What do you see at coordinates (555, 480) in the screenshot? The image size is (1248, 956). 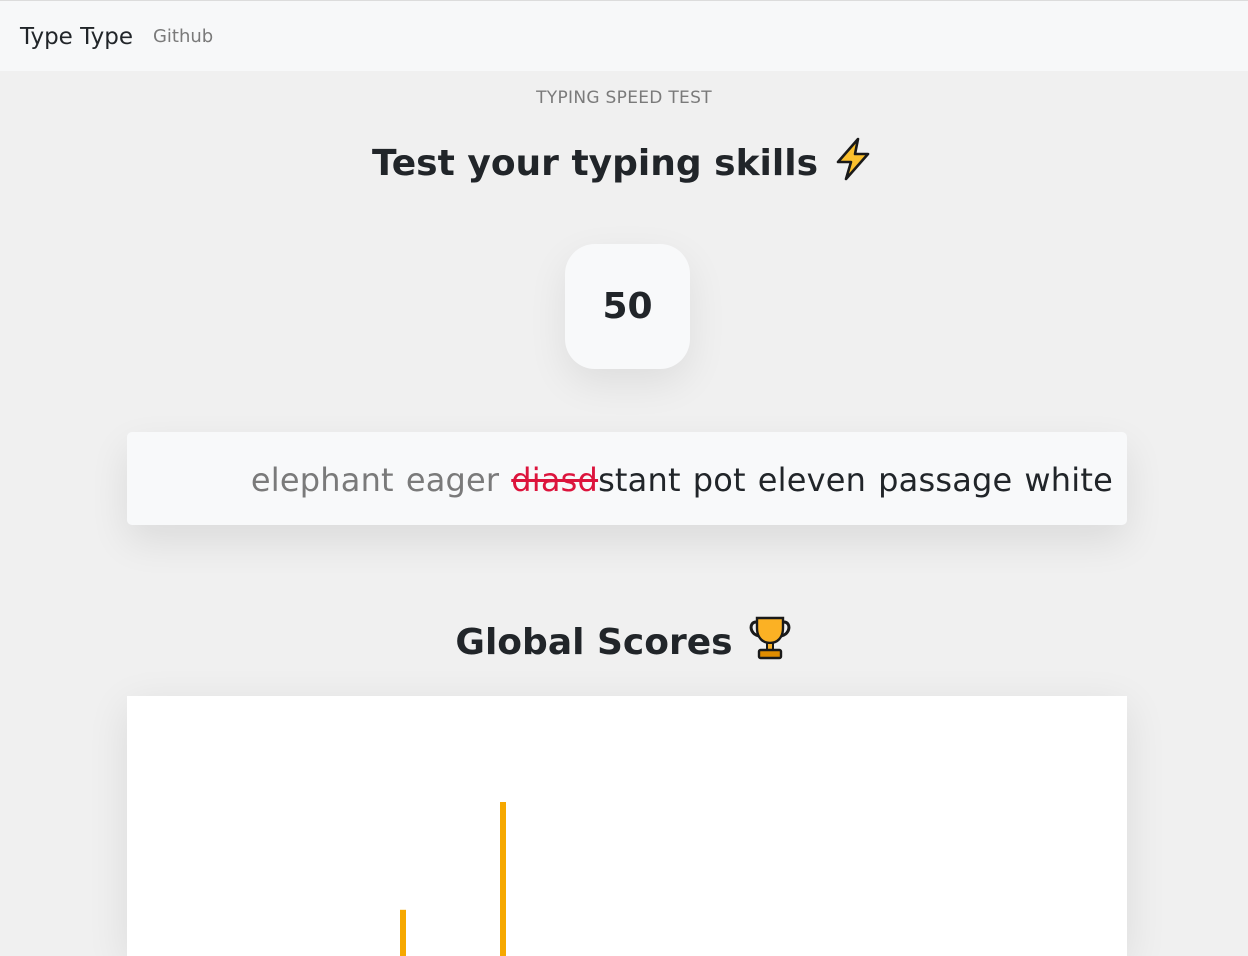 I see `current-word-error: diasd` at bounding box center [555, 480].